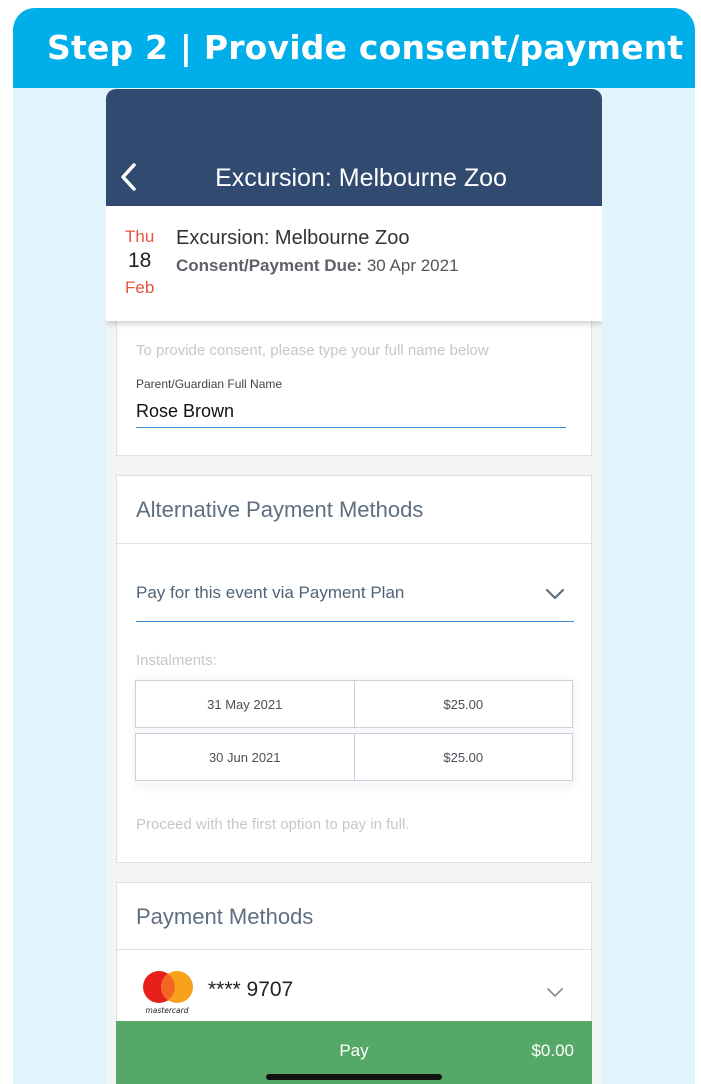  What do you see at coordinates (354, 916) in the screenshot?
I see `payment-methods-heading: Payment Methods` at bounding box center [354, 916].